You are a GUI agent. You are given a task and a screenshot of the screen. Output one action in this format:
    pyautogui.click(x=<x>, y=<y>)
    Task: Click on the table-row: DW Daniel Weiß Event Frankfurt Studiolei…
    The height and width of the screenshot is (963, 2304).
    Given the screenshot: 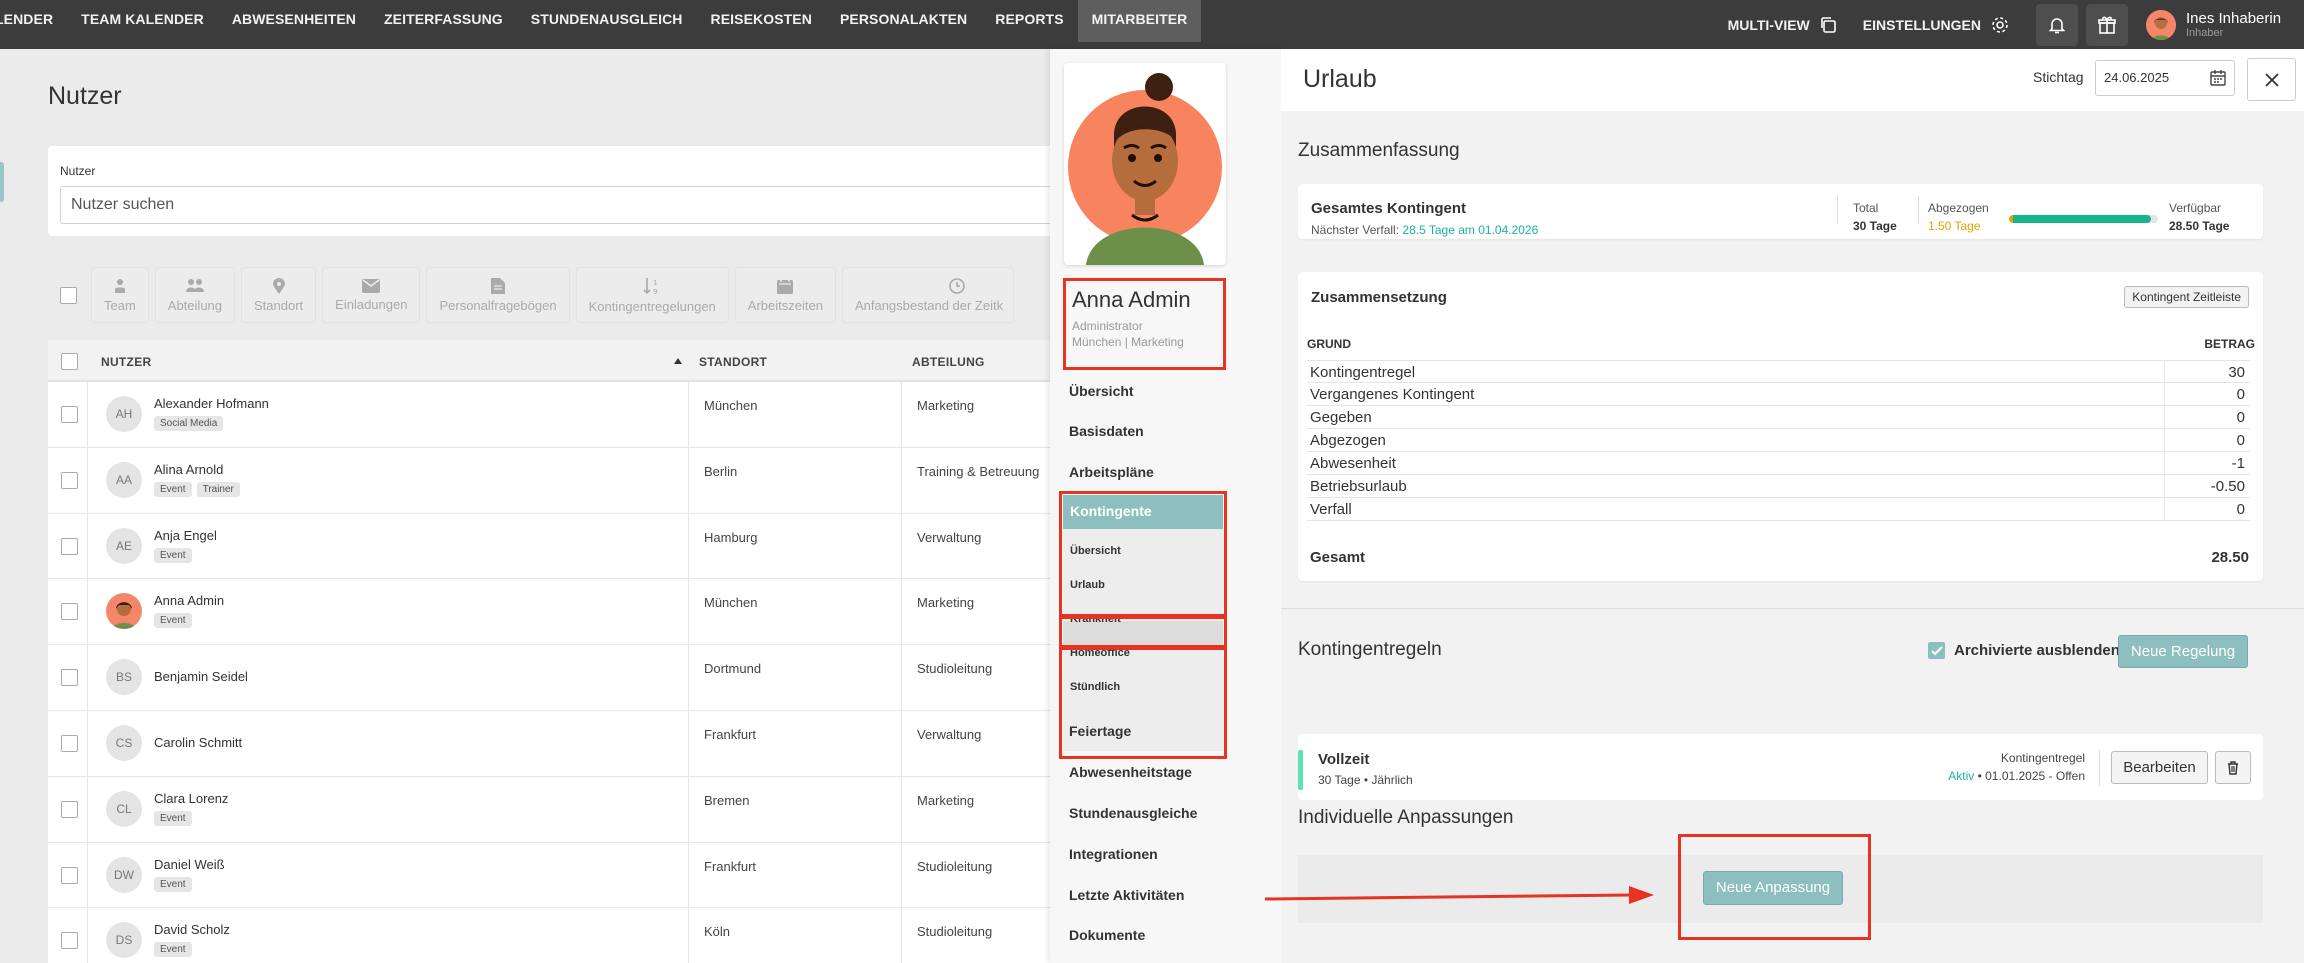 What is the action you would take?
    pyautogui.click(x=553, y=875)
    